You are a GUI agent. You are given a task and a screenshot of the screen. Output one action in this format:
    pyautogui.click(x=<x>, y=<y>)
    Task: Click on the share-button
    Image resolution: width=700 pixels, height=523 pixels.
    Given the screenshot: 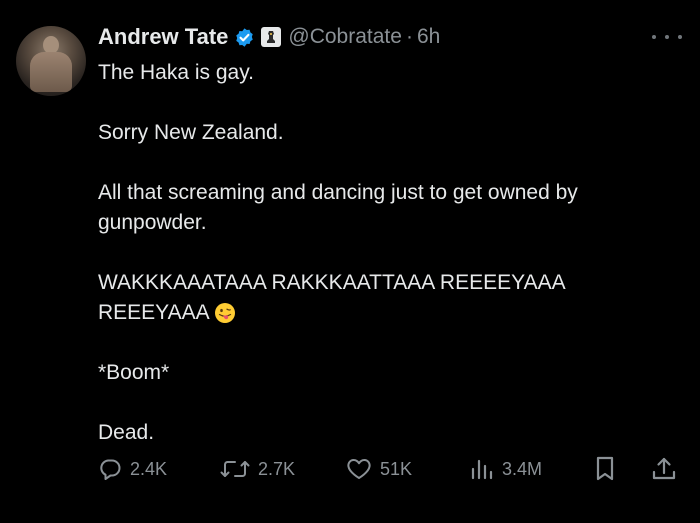 What is the action you would take?
    pyautogui.click(x=664, y=469)
    